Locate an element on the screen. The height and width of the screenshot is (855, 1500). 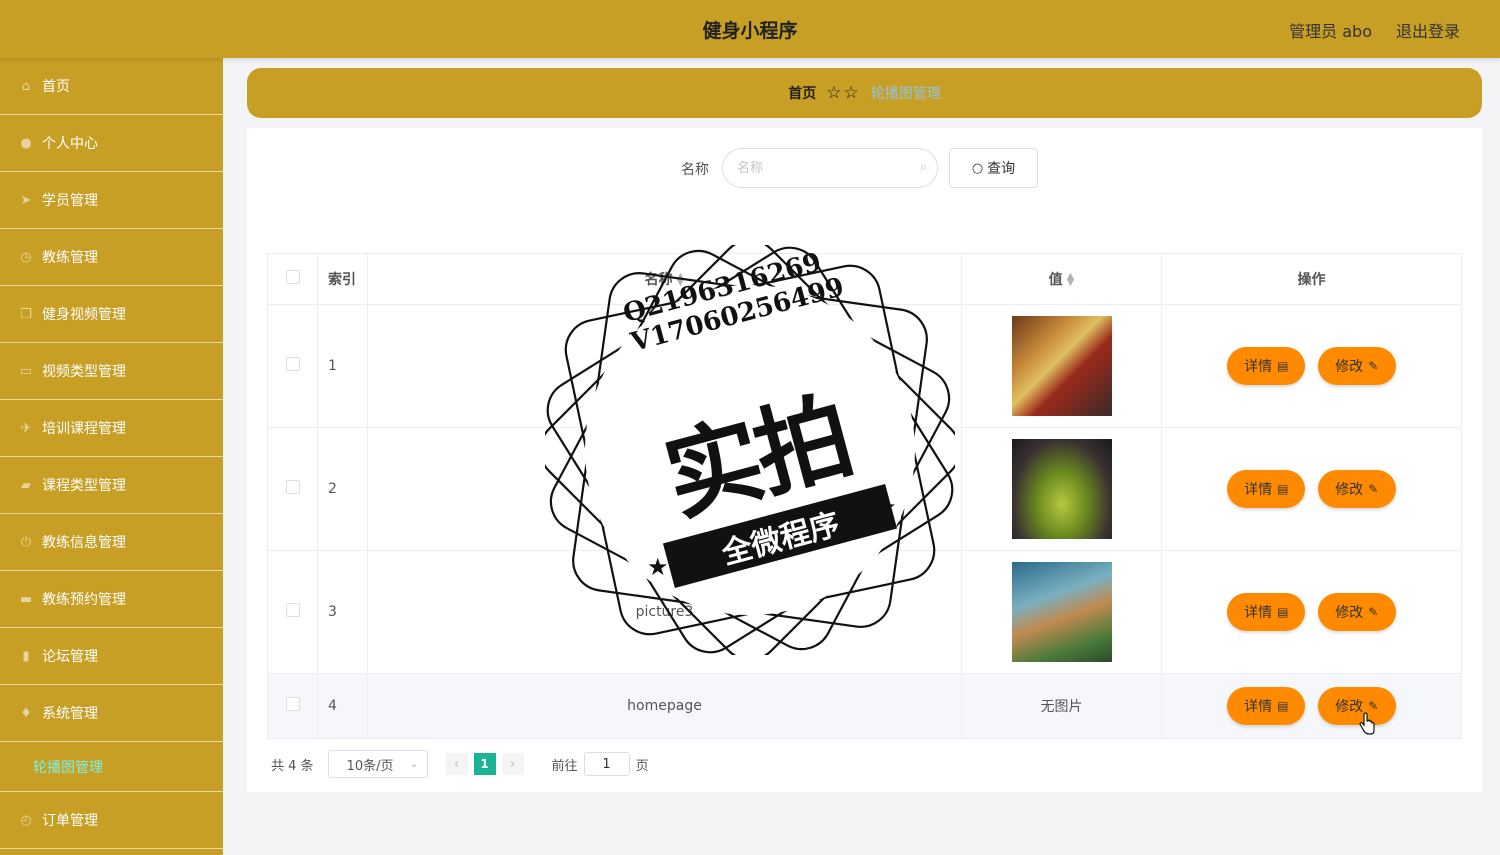
sidebar-item-orders: ◴ 订单管理 is located at coordinates (111, 820).